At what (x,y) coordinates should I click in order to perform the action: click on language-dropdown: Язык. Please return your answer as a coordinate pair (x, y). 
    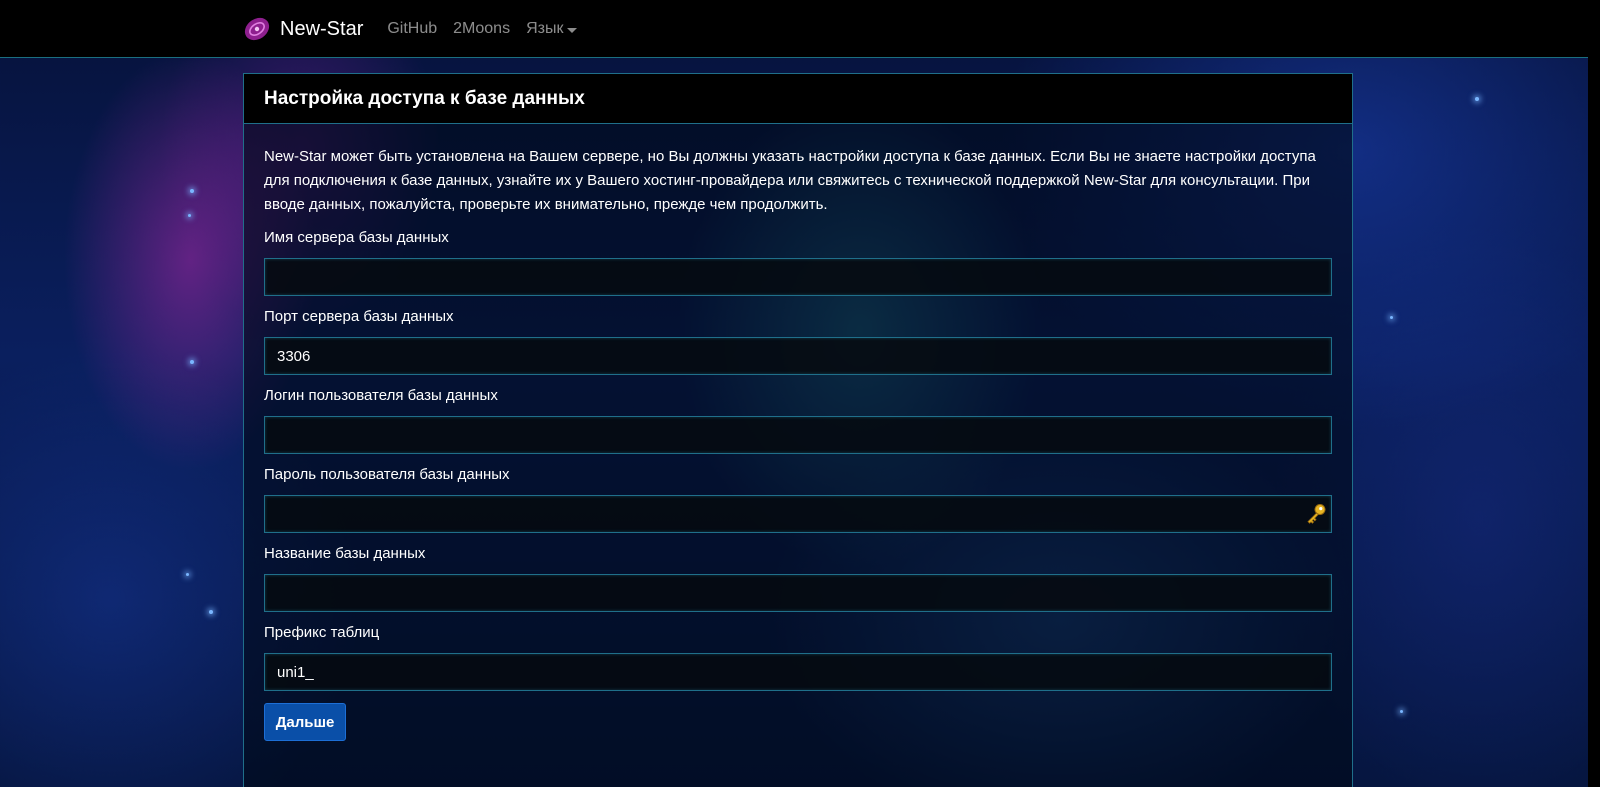
    Looking at the image, I should click on (552, 29).